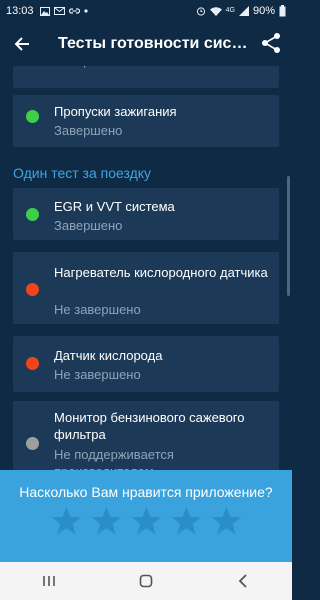 This screenshot has width=320, height=600. I want to click on item-name: Нагреватель кислородного датчика, so click(161, 272).